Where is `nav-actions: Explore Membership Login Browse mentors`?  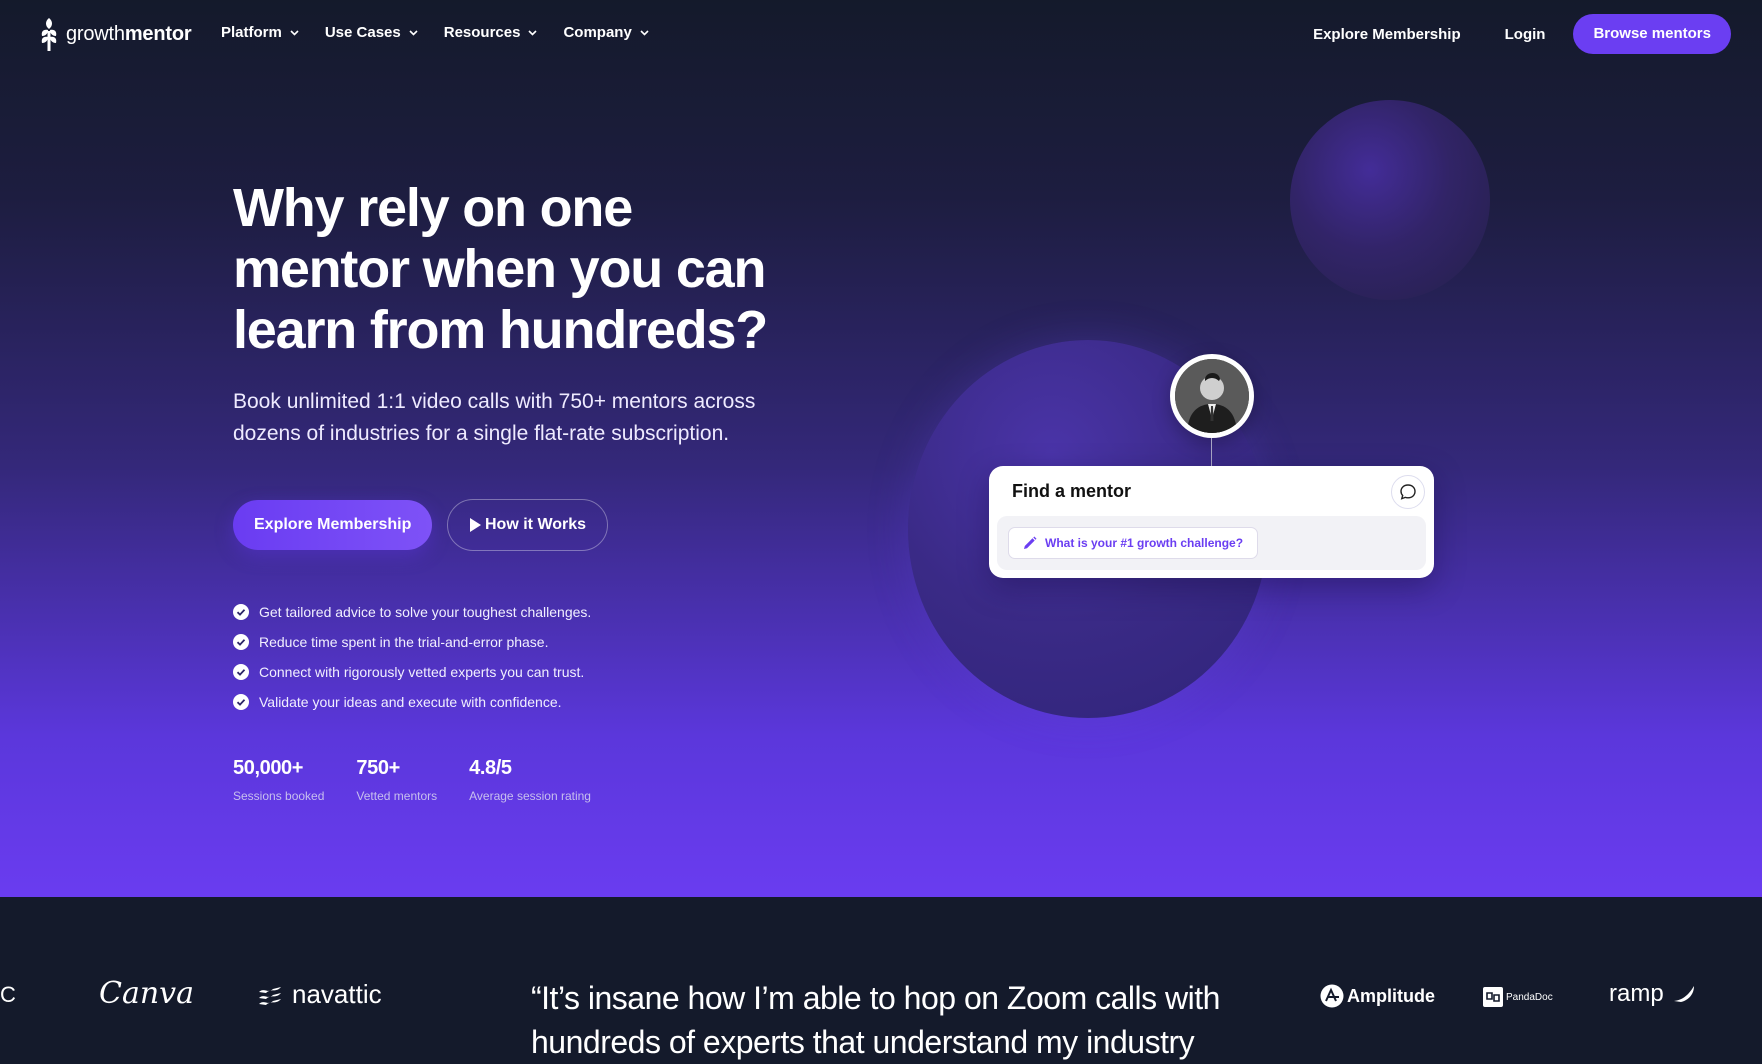
nav-actions: Explore Membership Login Browse mentors is located at coordinates (1522, 34).